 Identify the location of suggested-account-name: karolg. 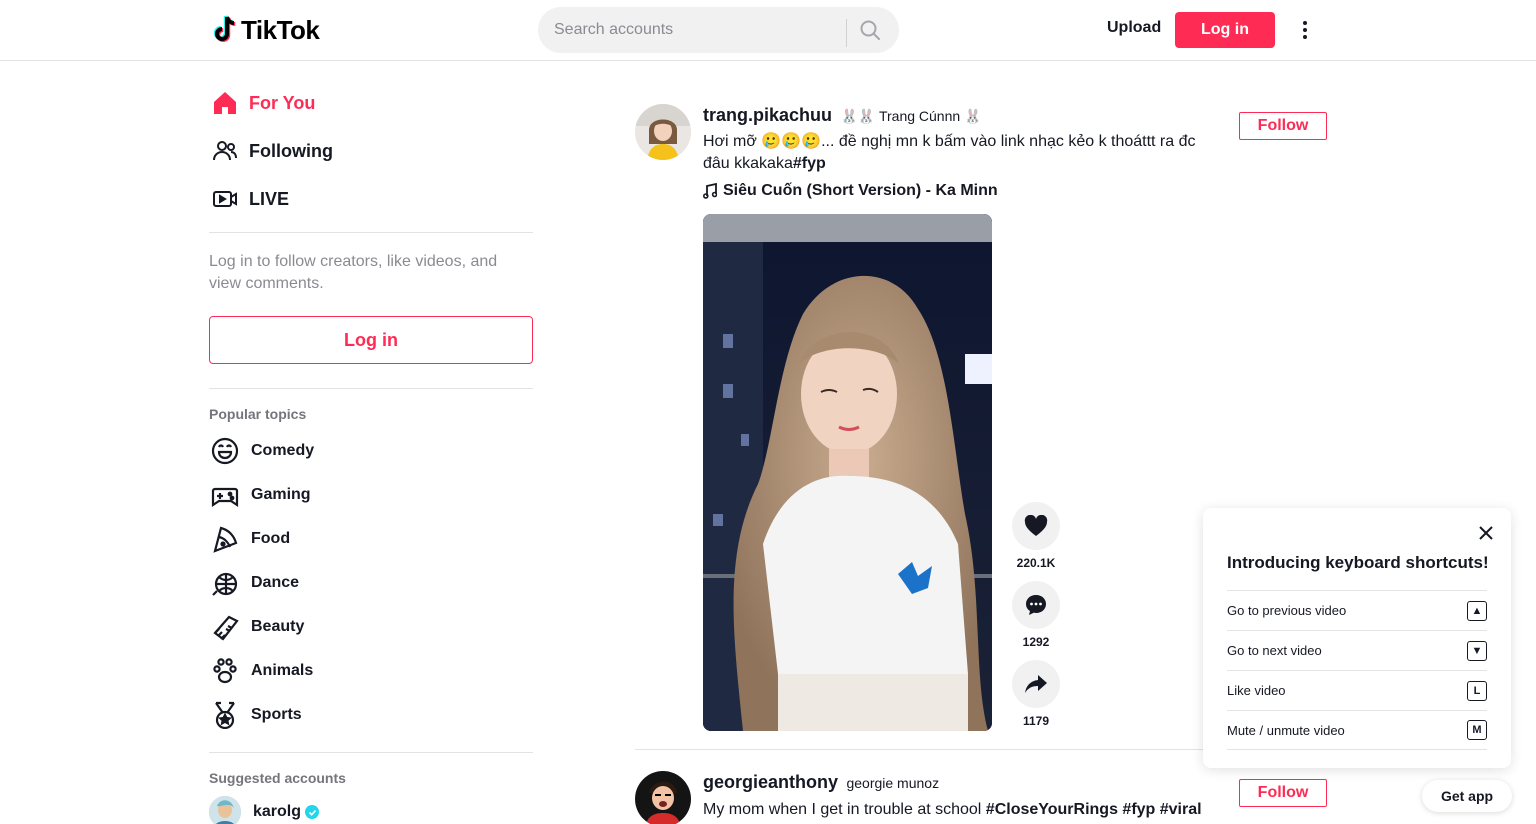
(277, 811).